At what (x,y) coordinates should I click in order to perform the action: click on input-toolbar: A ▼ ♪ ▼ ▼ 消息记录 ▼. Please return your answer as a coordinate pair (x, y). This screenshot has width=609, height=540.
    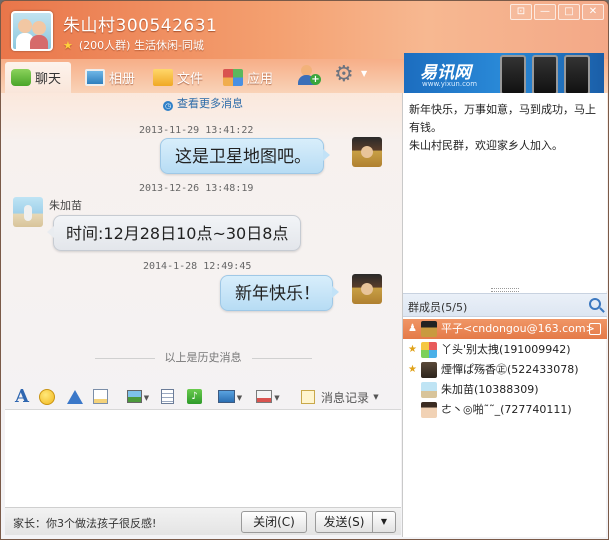
    Looking at the image, I should click on (203, 397).